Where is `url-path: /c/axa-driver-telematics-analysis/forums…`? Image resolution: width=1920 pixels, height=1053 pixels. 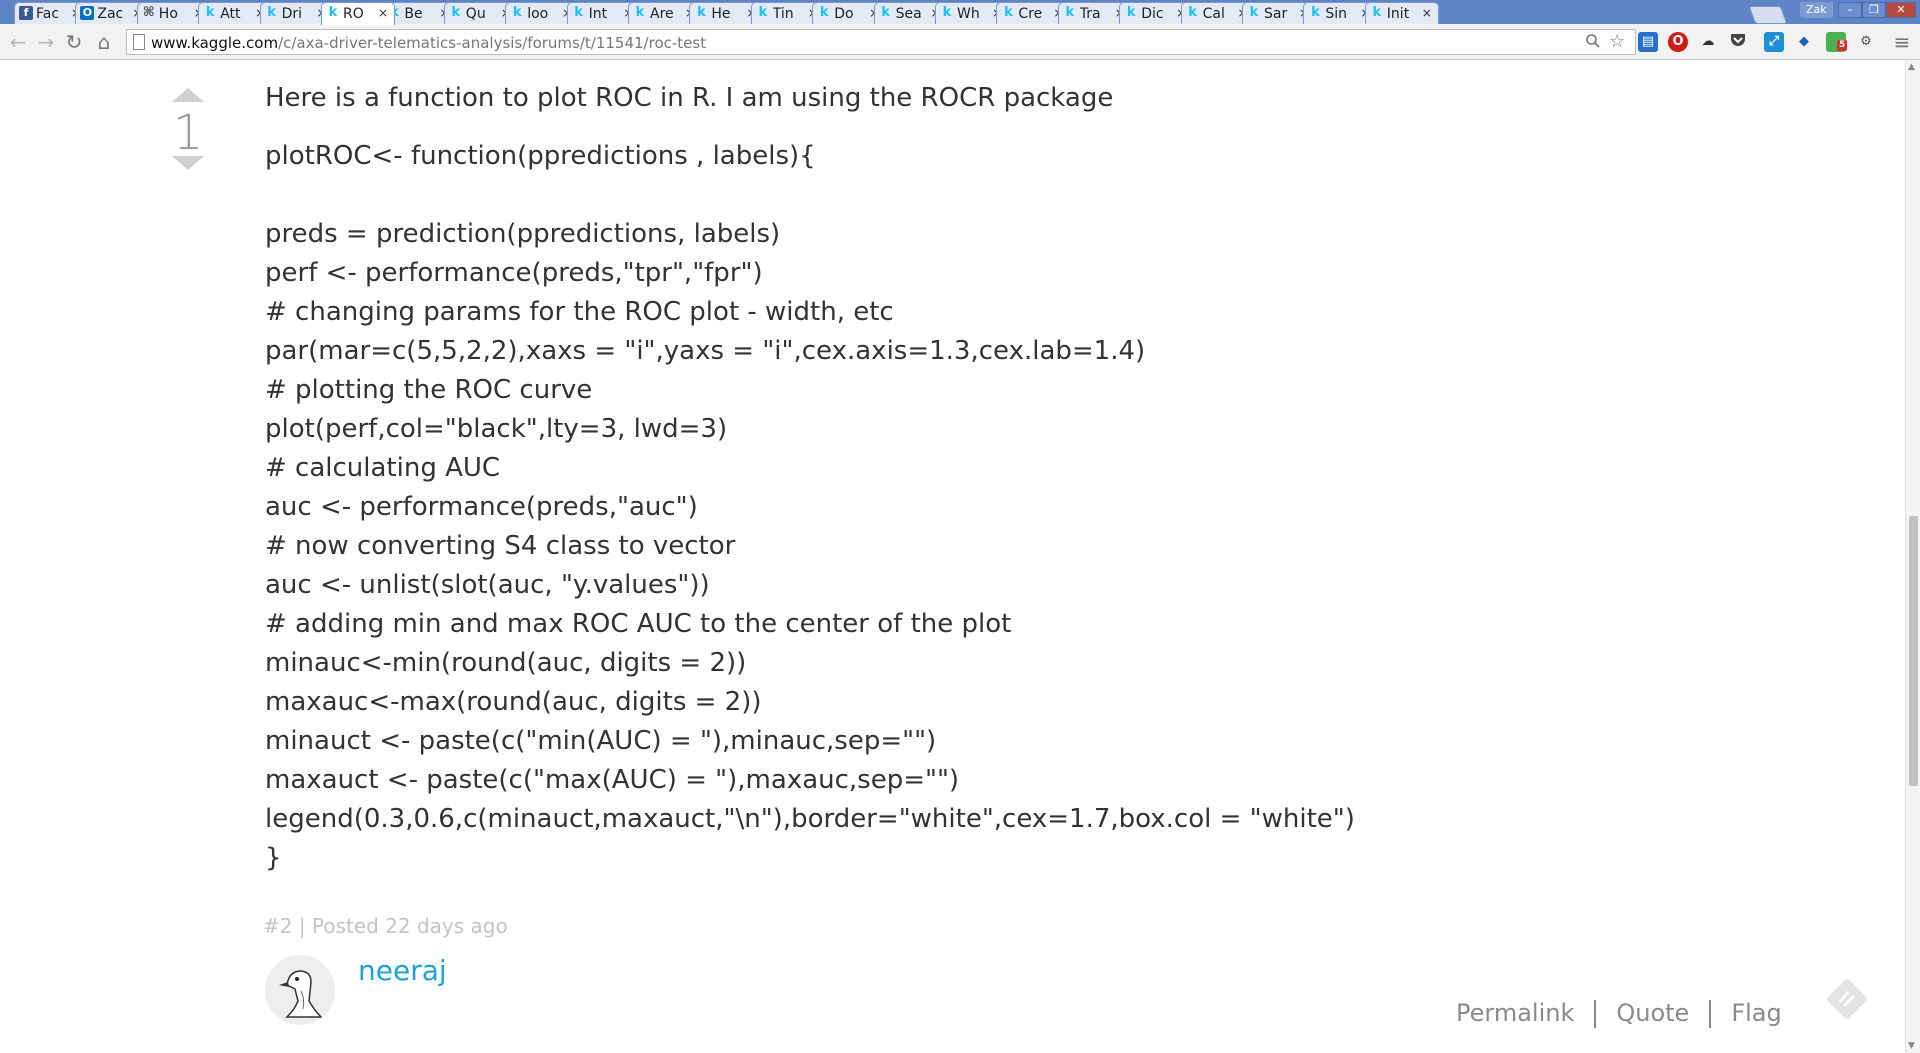 url-path: /c/axa-driver-telematics-analysis/forums… is located at coordinates (492, 43).